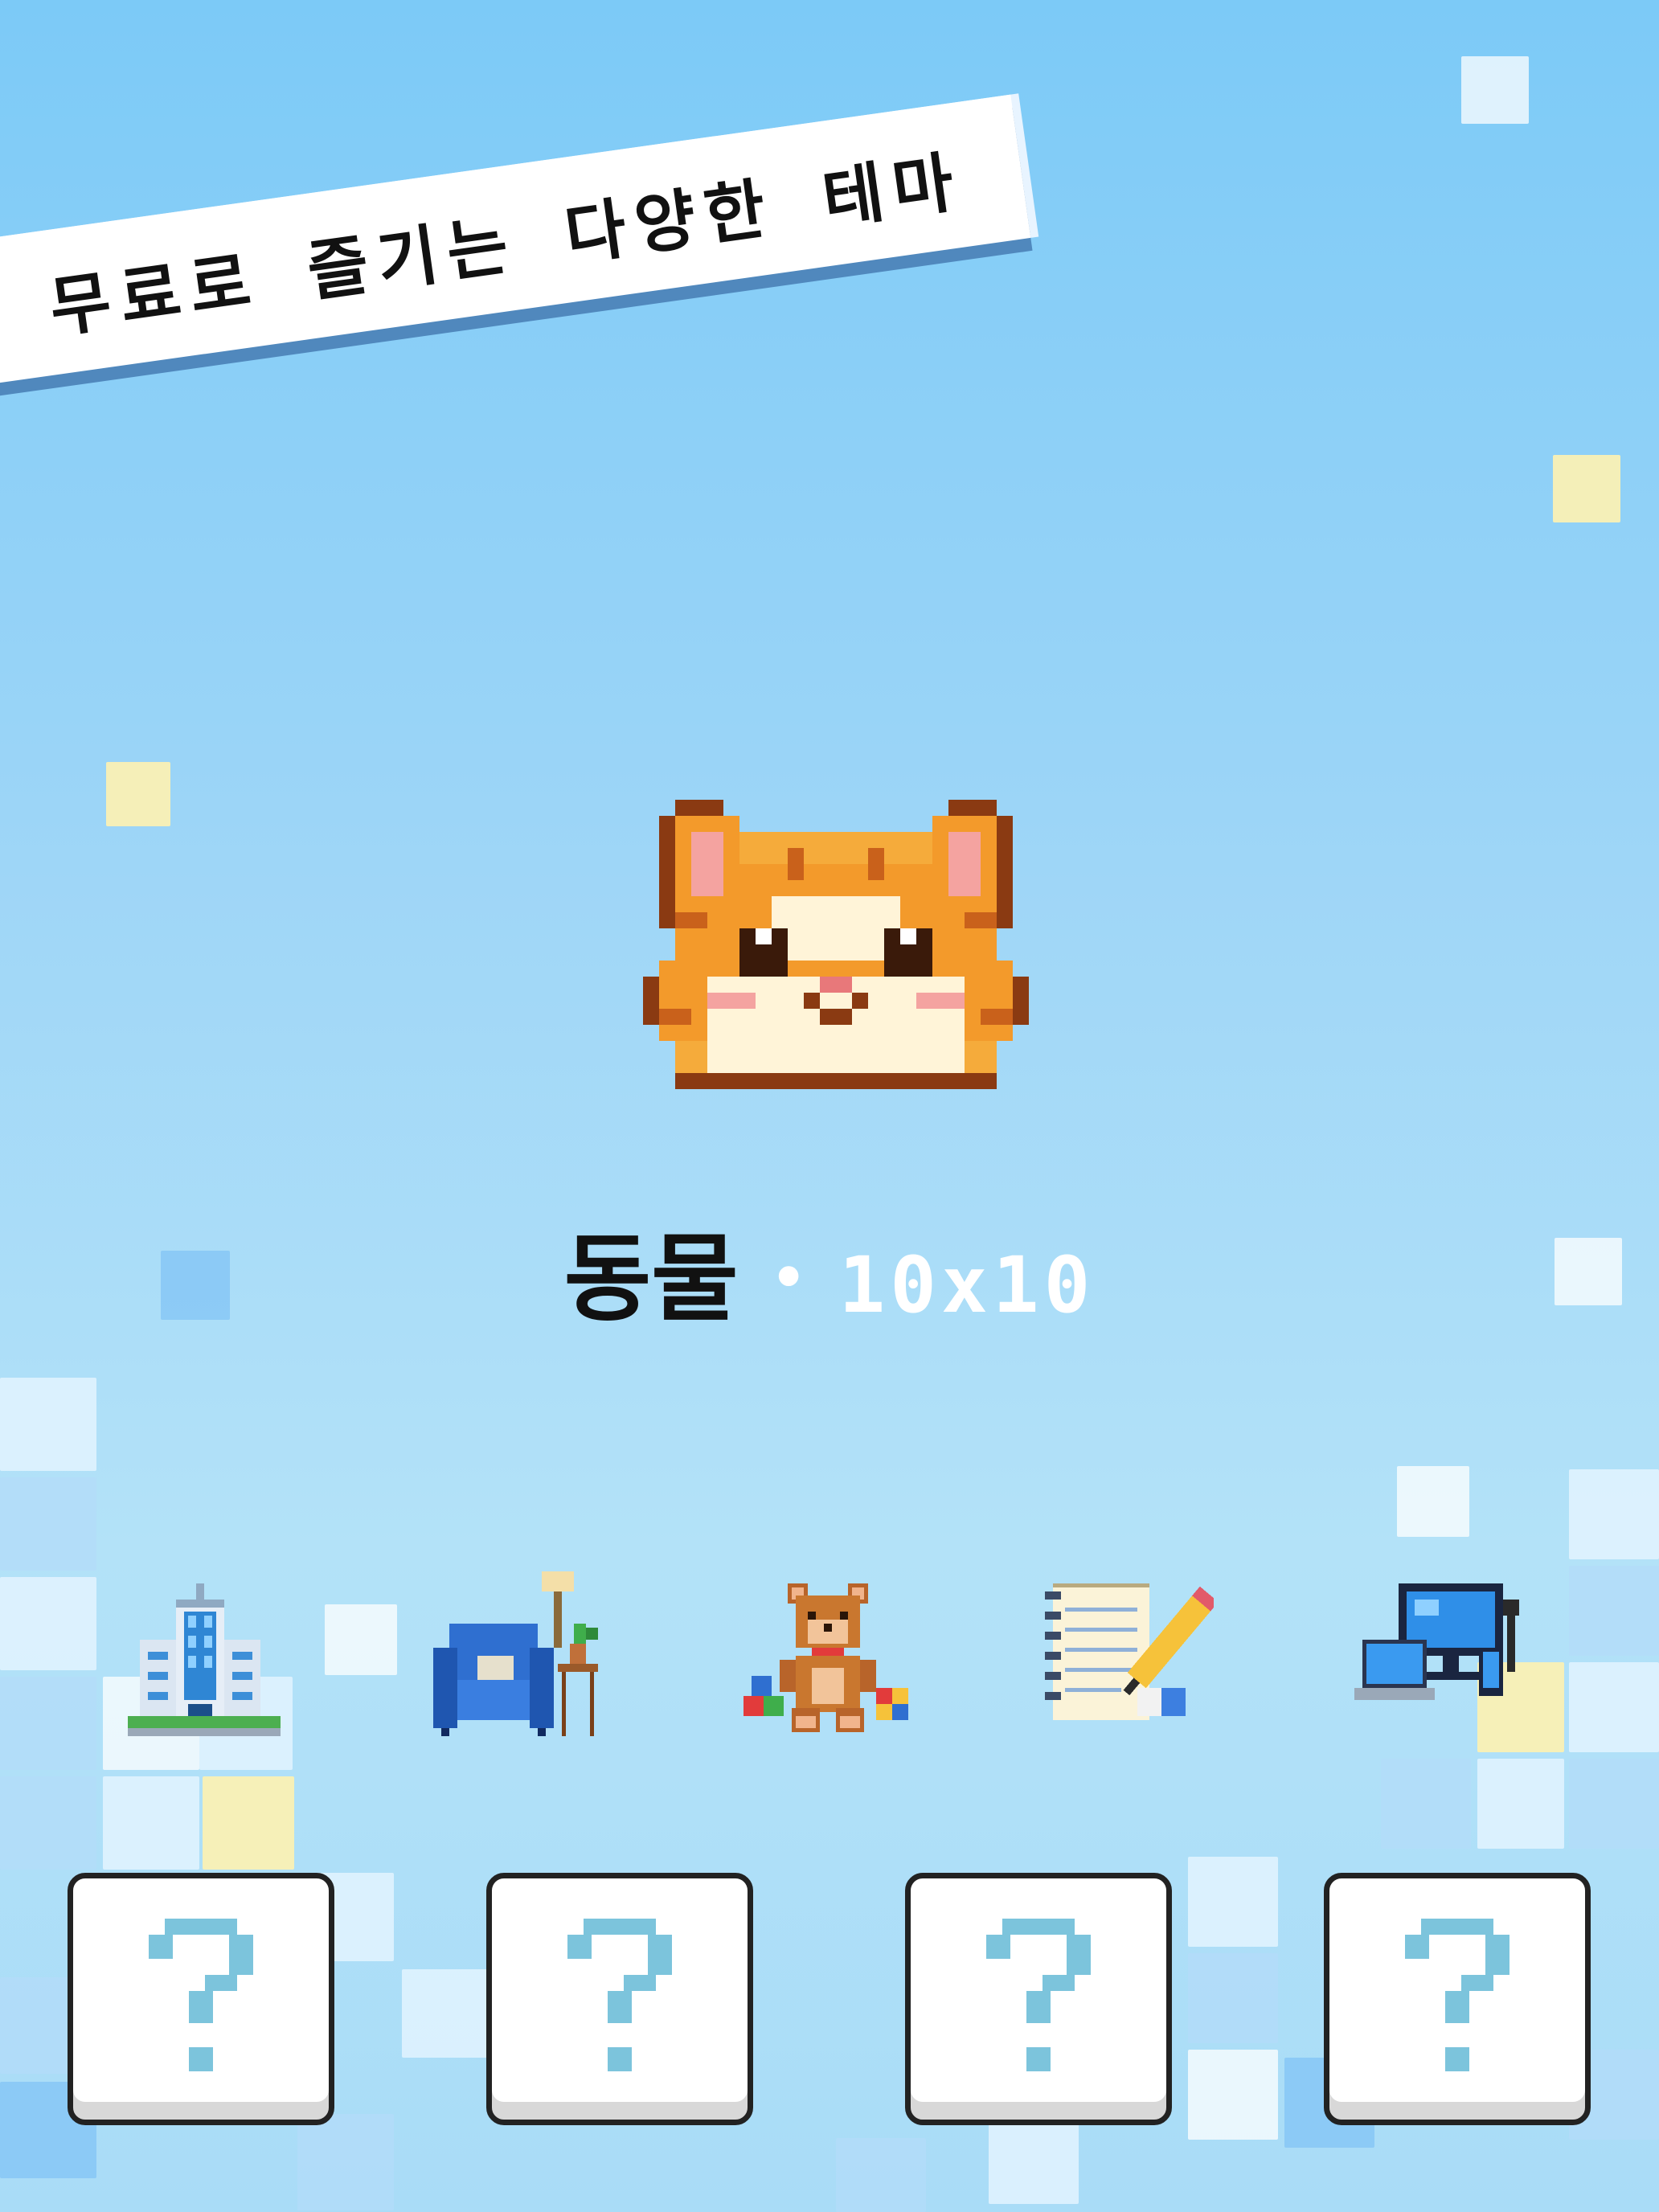 This screenshot has width=1659, height=2212. What do you see at coordinates (967, 1285) in the screenshot?
I see `grid-size: 10x10` at bounding box center [967, 1285].